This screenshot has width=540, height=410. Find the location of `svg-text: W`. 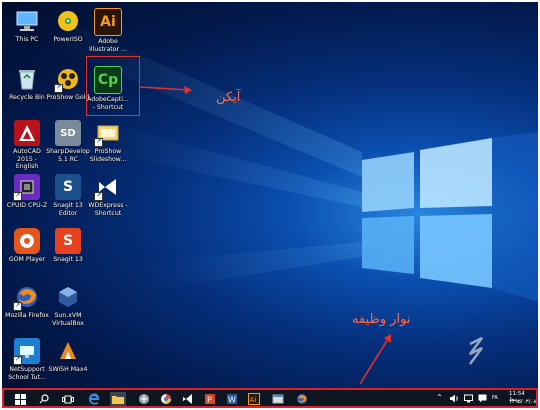

svg-text: W is located at coordinates (232, 400).